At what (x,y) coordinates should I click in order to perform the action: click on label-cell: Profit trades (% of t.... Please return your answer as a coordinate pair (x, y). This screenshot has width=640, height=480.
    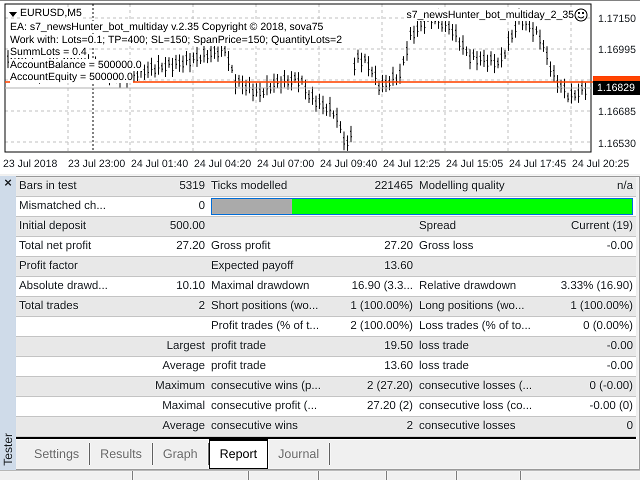
    Looking at the image, I should click on (265, 326).